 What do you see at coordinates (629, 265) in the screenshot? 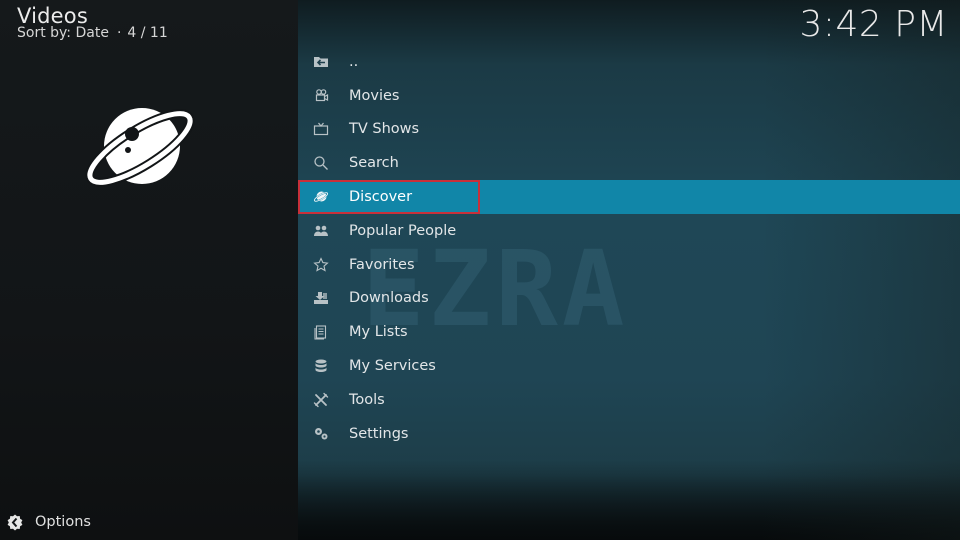
I see `menu-item-favorites: Favorites` at bounding box center [629, 265].